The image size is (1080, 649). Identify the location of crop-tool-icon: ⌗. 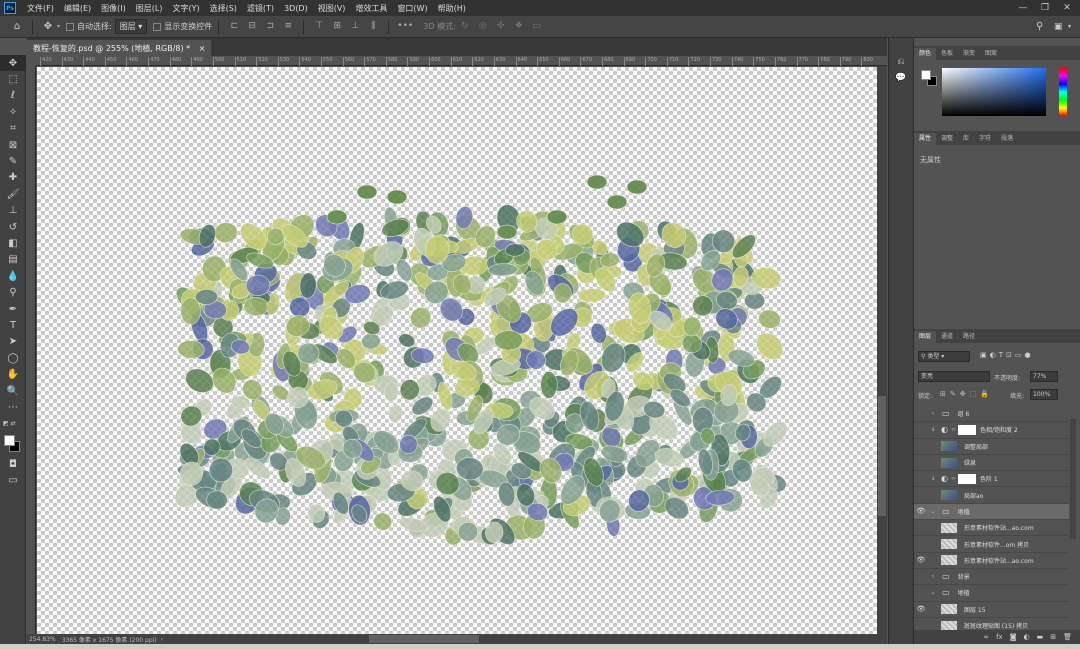
(13, 129).